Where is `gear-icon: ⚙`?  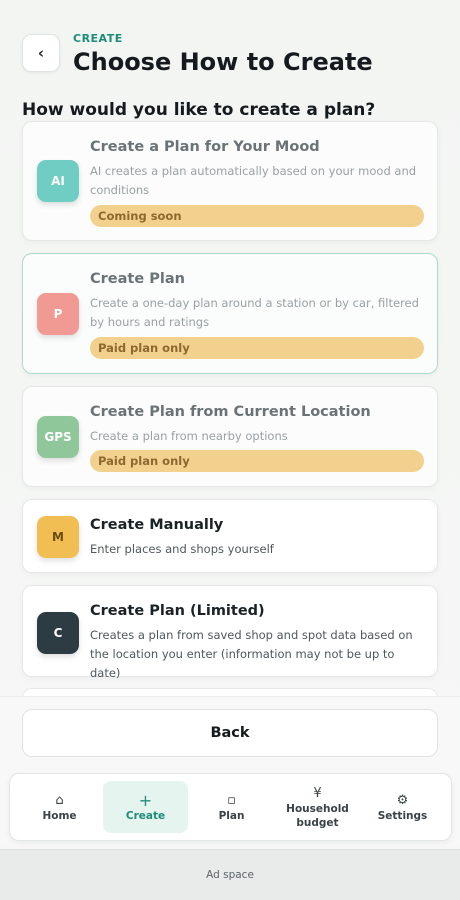 gear-icon: ⚙ is located at coordinates (402, 800).